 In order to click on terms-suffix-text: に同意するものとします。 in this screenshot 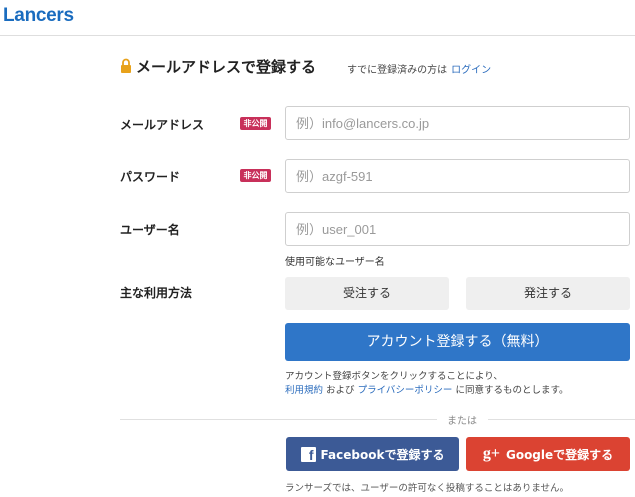, I will do `click(512, 390)`.